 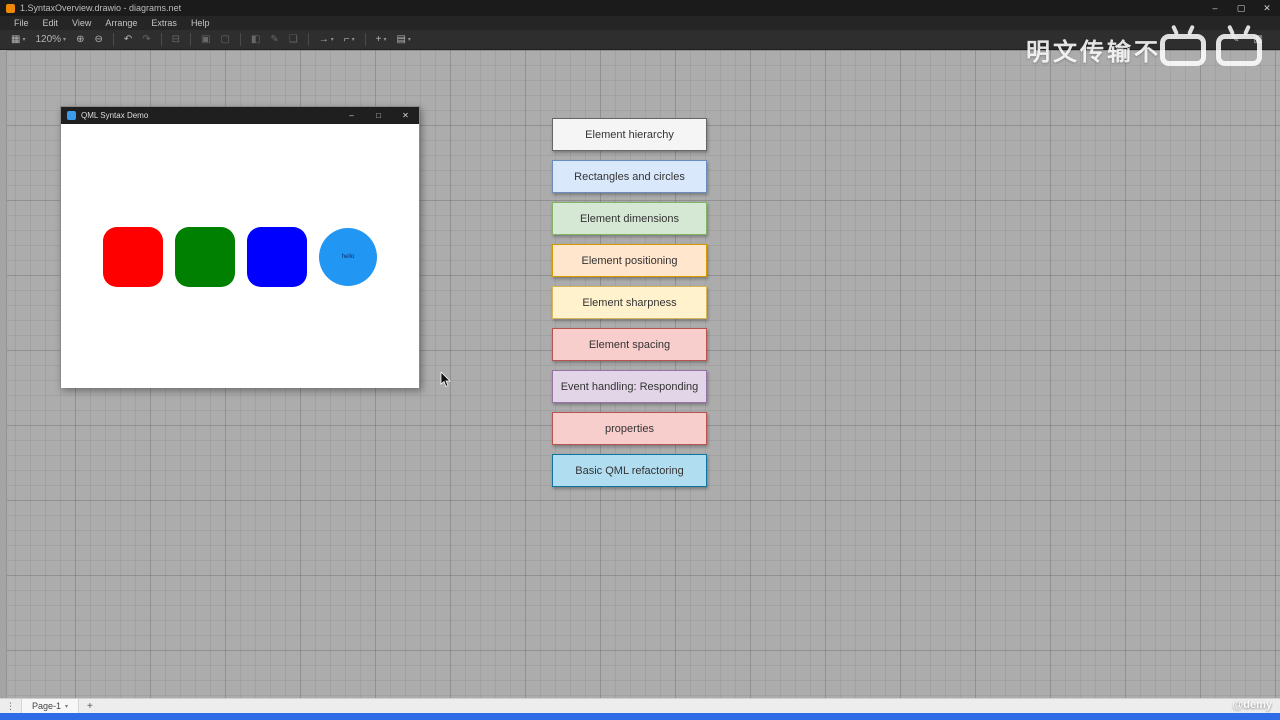 I want to click on status-bar: ⋮ Page-1 ▾ +, so click(x=640, y=706).